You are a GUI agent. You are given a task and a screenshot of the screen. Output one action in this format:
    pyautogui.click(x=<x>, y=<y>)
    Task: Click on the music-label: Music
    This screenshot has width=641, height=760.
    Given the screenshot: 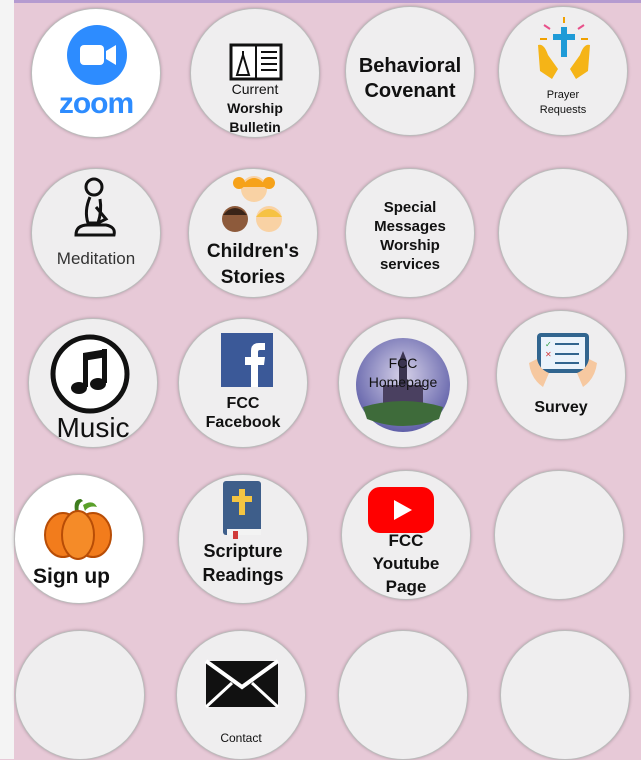 What is the action you would take?
    pyautogui.click(x=93, y=427)
    